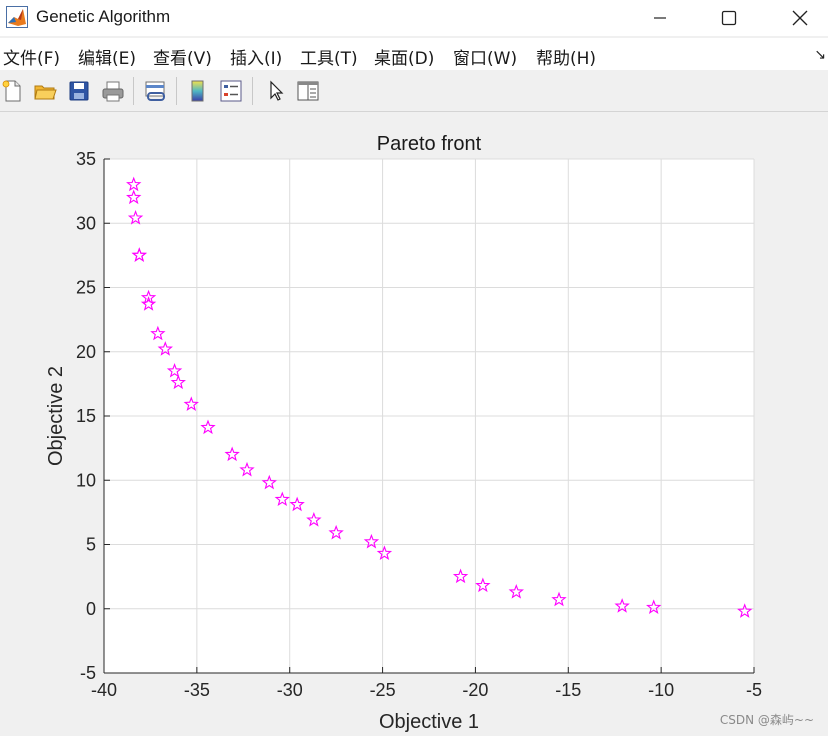 This screenshot has width=828, height=736. I want to click on y-tick-label: 25, so click(86, 288).